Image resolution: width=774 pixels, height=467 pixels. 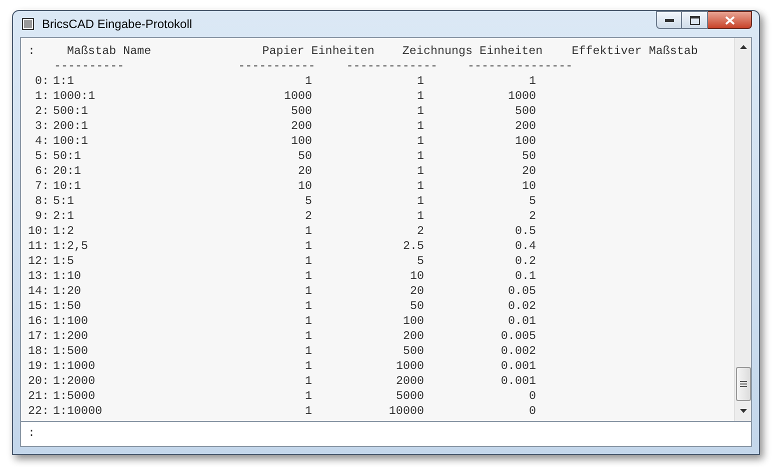 I want to click on effective-scale: 1, so click(x=532, y=81).